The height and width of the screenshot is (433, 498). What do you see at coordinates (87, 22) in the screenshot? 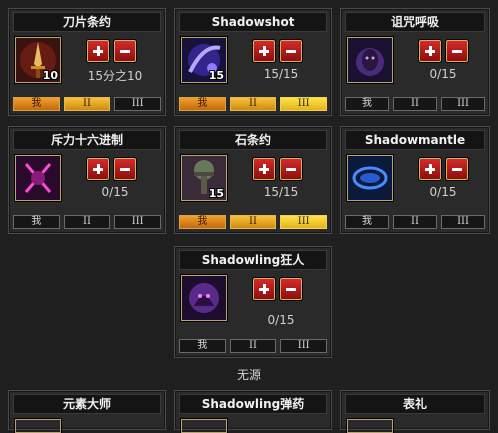
I see `talent-title: 刀片条约` at bounding box center [87, 22].